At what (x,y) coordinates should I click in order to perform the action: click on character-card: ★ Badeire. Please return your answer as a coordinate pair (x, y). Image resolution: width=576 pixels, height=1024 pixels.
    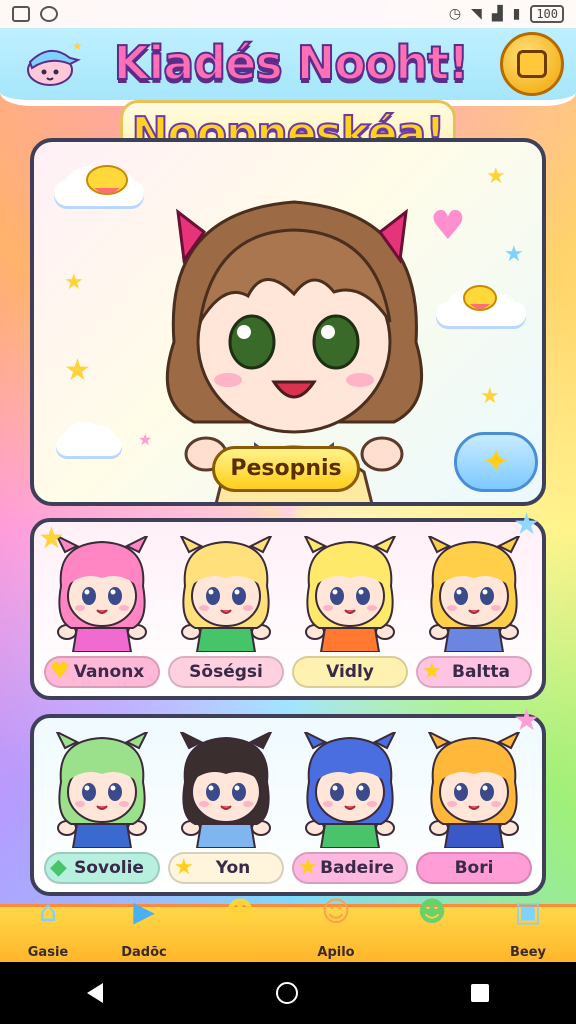
    Looking at the image, I should click on (350, 808).